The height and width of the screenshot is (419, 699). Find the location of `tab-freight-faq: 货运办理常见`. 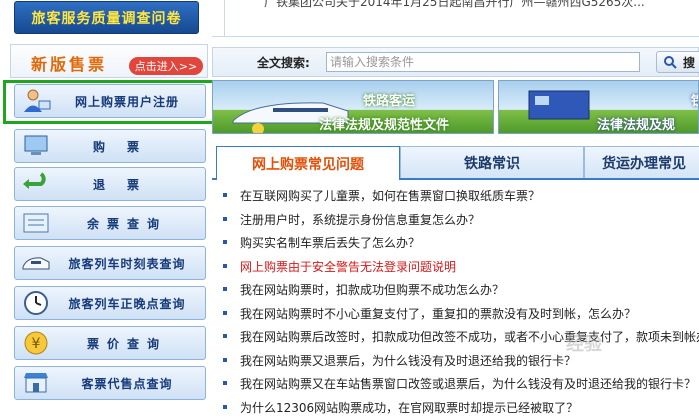

tab-freight-faq: 货运办理常见 is located at coordinates (641, 162).